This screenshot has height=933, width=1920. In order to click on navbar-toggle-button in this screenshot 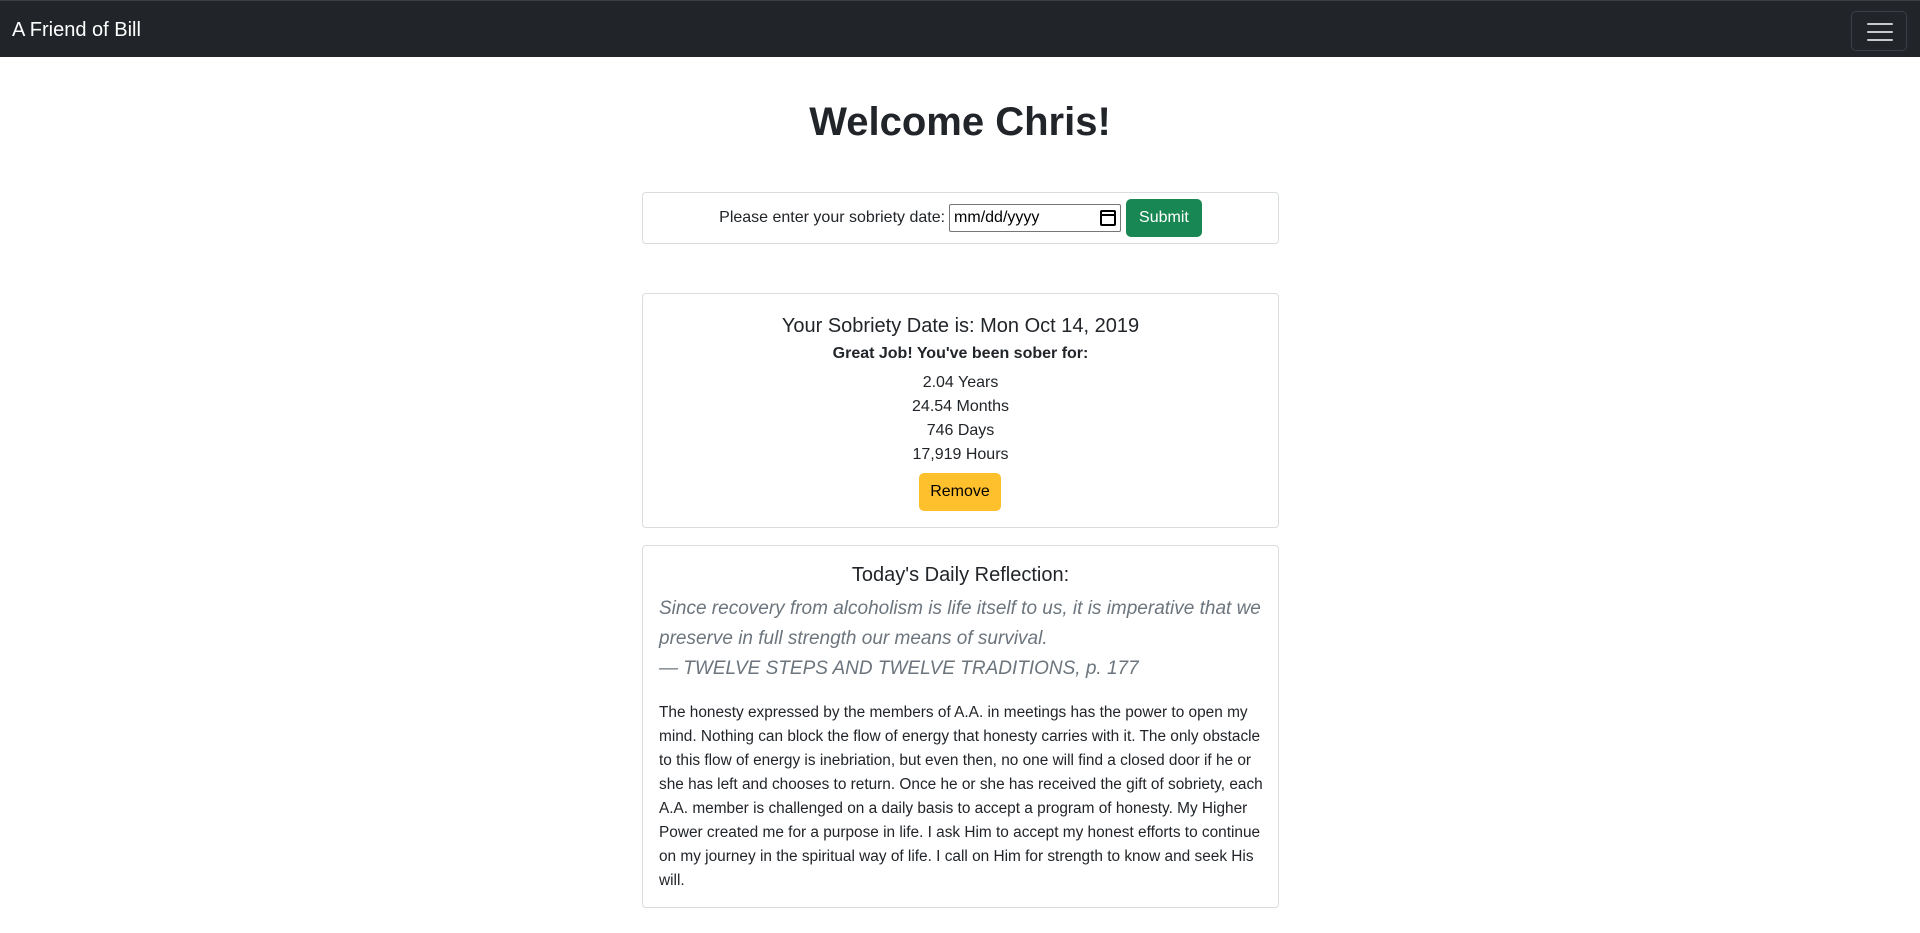, I will do `click(1879, 31)`.